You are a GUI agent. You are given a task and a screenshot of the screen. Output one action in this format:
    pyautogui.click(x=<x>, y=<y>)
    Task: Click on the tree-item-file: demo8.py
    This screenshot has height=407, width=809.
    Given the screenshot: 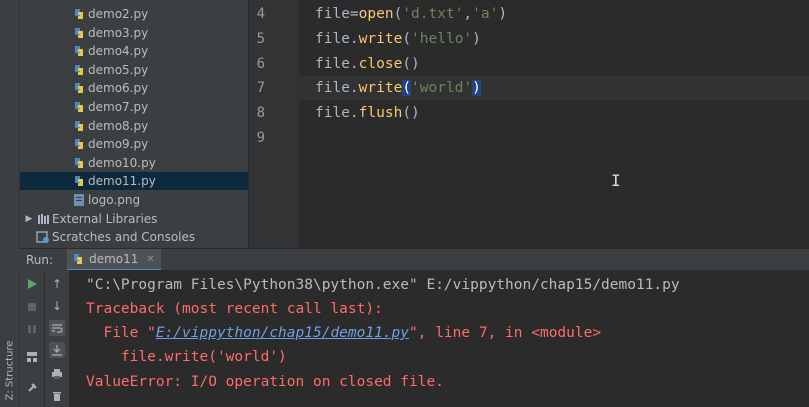 What is the action you would take?
    pyautogui.click(x=134, y=126)
    